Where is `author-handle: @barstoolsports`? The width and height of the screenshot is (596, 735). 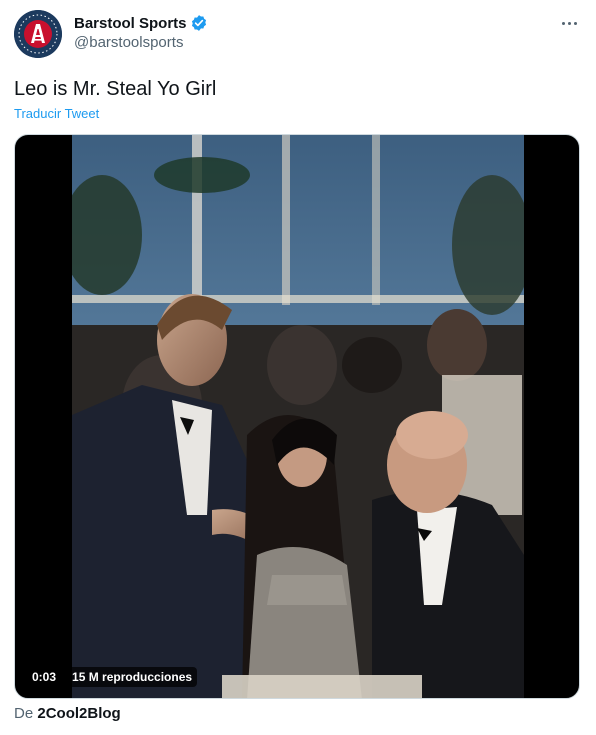 author-handle: @barstoolsports is located at coordinates (141, 42).